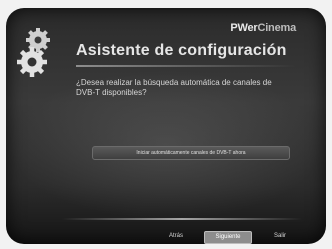 Image resolution: width=332 pixels, height=249 pixels. What do you see at coordinates (186, 66) in the screenshot?
I see `title-divider` at bounding box center [186, 66].